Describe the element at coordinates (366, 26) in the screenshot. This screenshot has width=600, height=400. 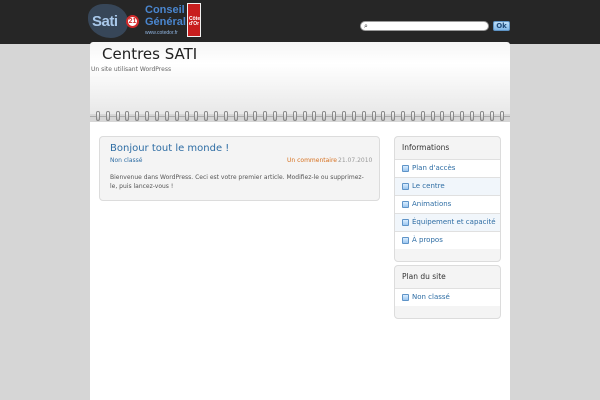
I see `search-icon: ⌕` at that location.